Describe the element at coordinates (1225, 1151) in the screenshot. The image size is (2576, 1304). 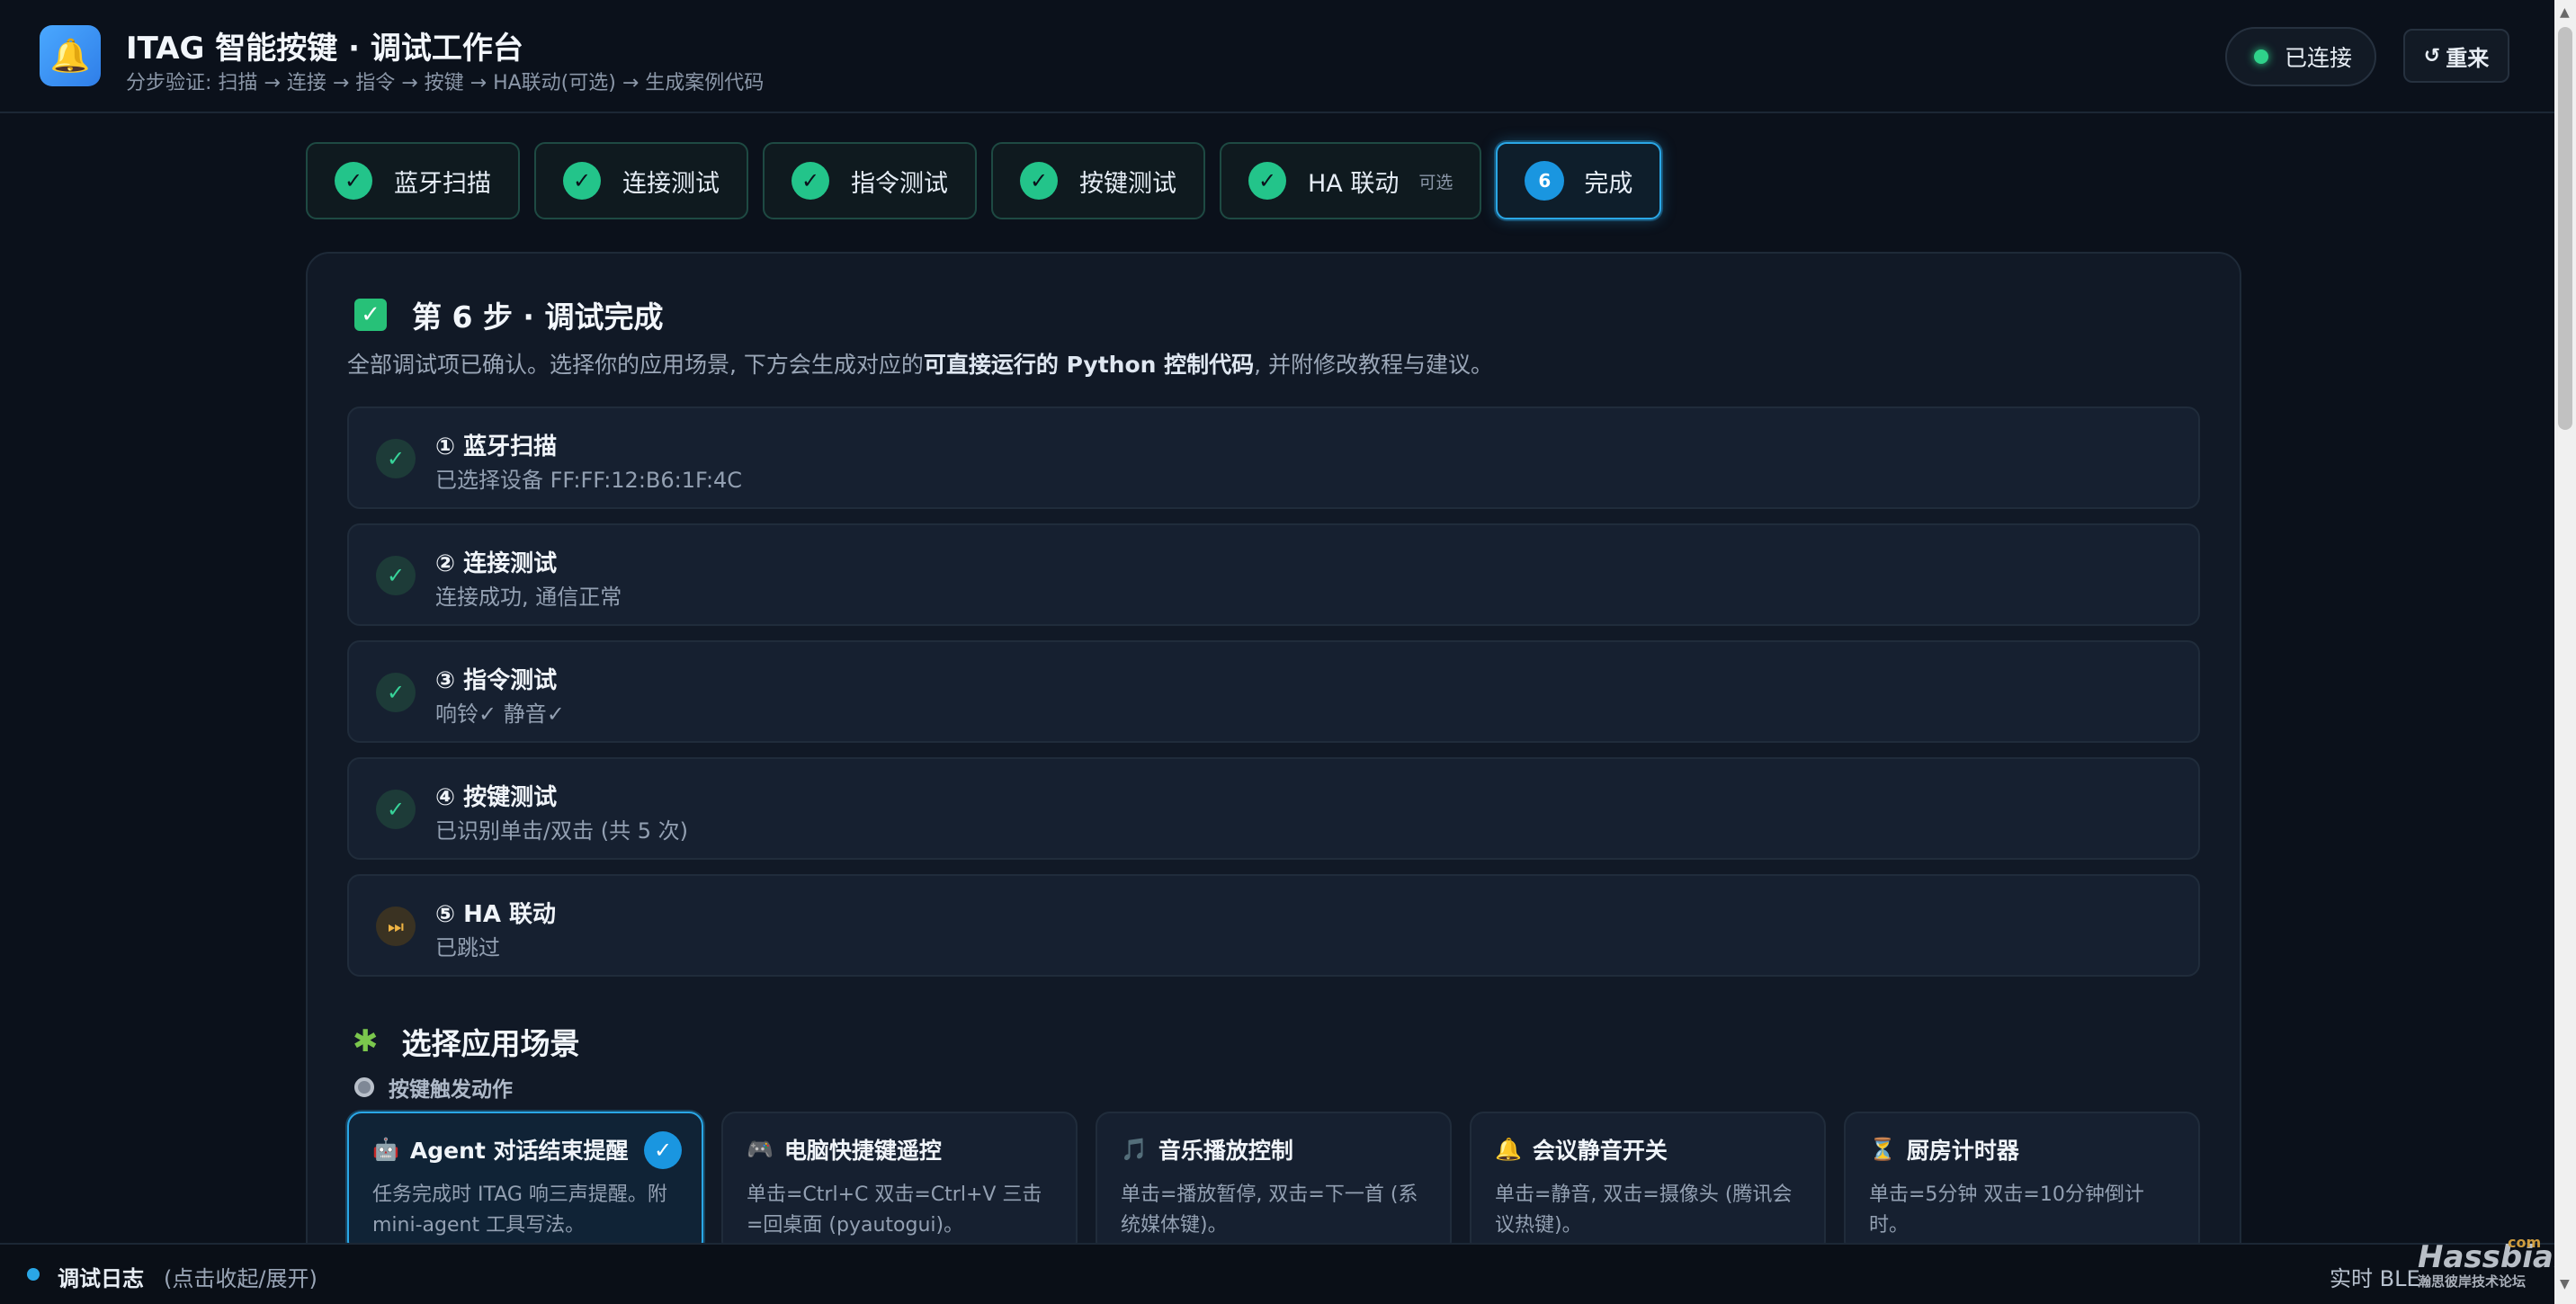
I see `scenario-title: 音乐播放控制` at that location.